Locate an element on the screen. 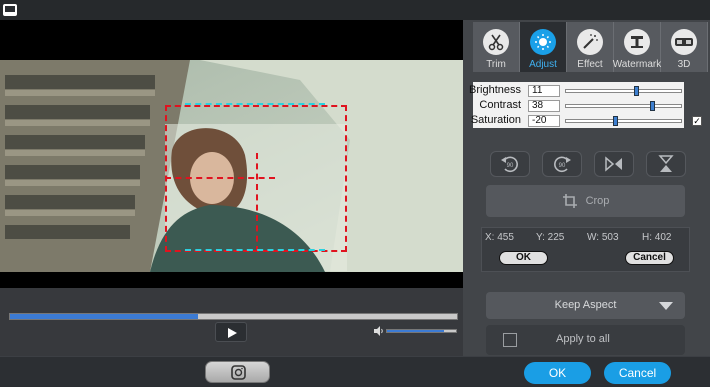 This screenshot has height=387, width=710. camera-icon is located at coordinates (238, 372).